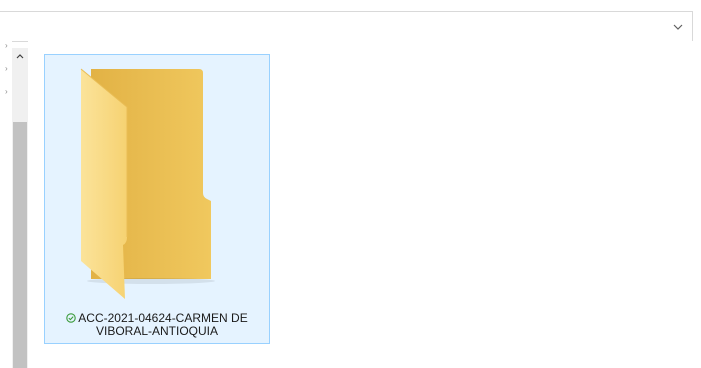 The width and height of the screenshot is (701, 368). Describe the element at coordinates (157, 331) in the screenshot. I see `folder-name-line-2: VIBORAL-ANTIOQUIA` at that location.